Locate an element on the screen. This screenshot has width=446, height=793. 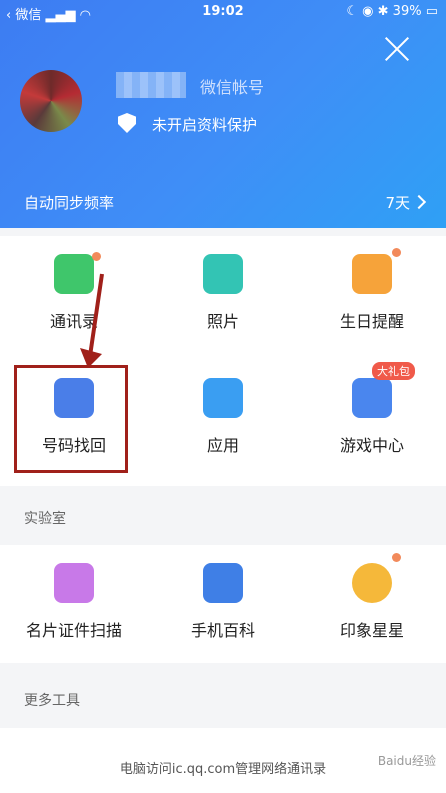
card-scan-icon is located at coordinates (74, 583).